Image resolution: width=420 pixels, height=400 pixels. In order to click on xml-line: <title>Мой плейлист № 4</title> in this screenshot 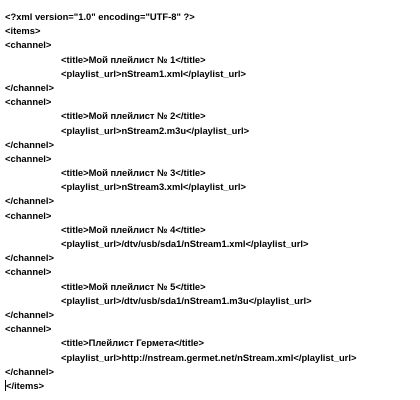, I will do `click(211, 230)`.